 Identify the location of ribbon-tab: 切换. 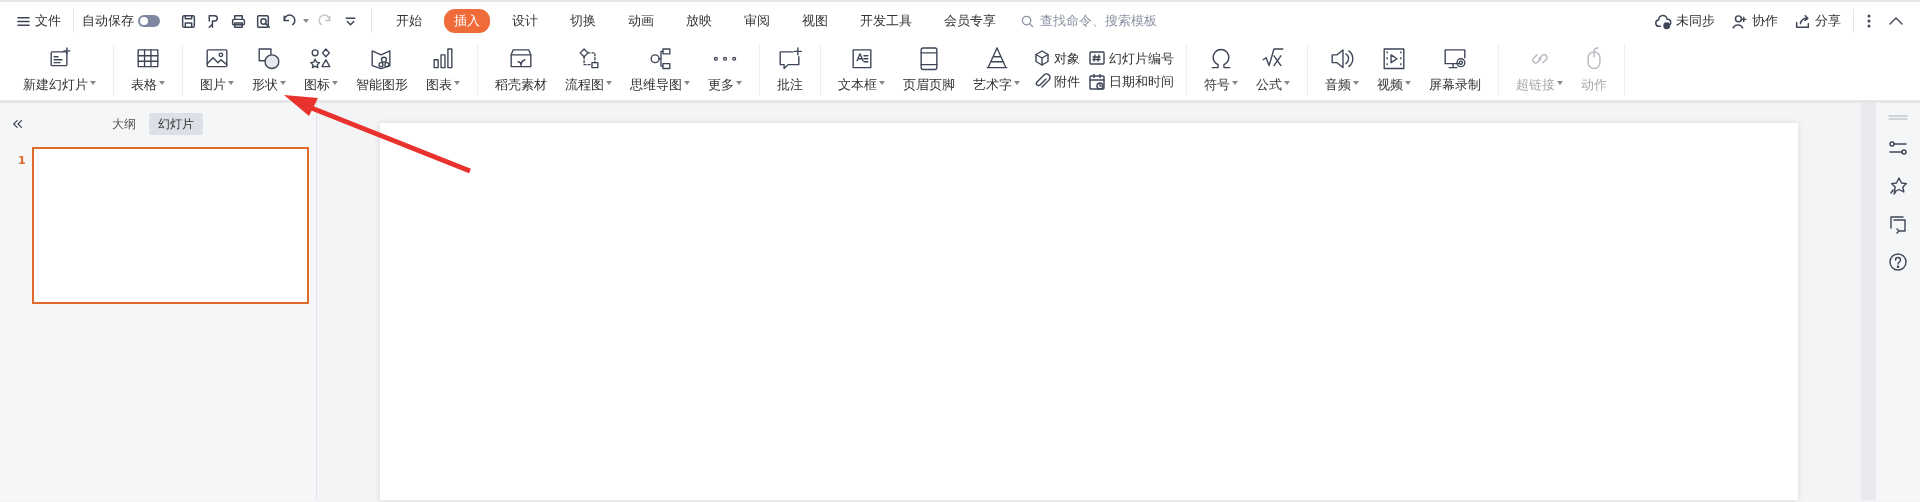
(583, 21).